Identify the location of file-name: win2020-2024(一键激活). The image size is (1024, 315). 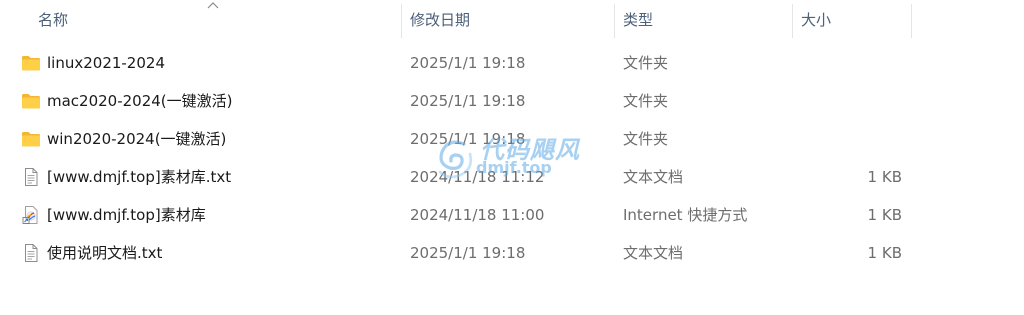
(137, 139).